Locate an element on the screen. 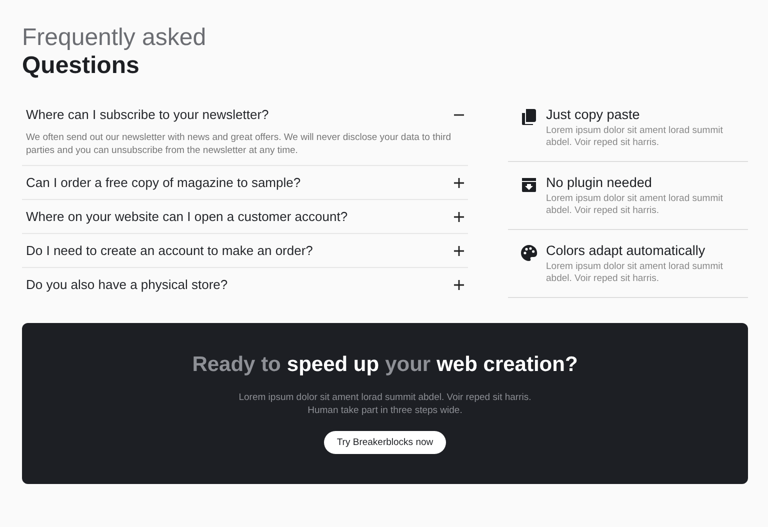 The image size is (768, 527). faq-question: Can I order a free copy of magazine to sample? is located at coordinates (163, 182).